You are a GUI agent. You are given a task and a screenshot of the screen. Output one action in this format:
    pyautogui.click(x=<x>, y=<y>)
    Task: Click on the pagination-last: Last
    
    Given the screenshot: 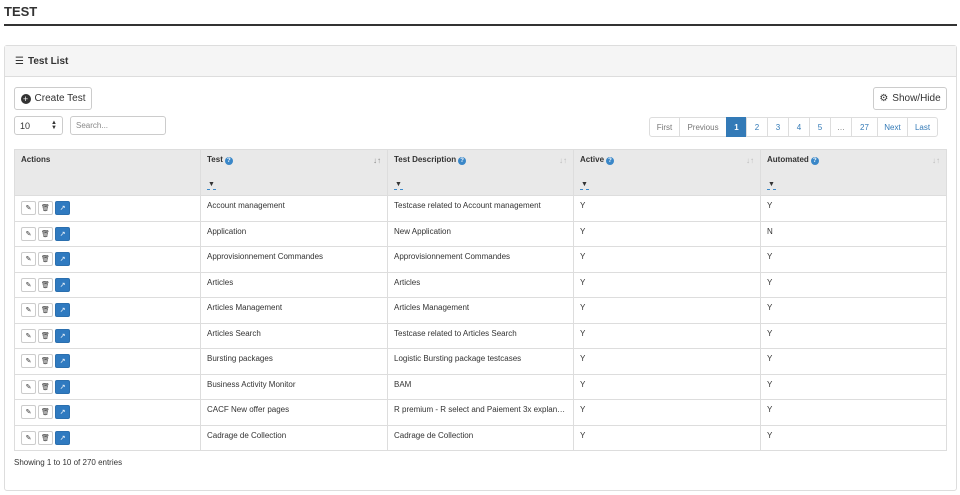 What is the action you would take?
    pyautogui.click(x=922, y=127)
    